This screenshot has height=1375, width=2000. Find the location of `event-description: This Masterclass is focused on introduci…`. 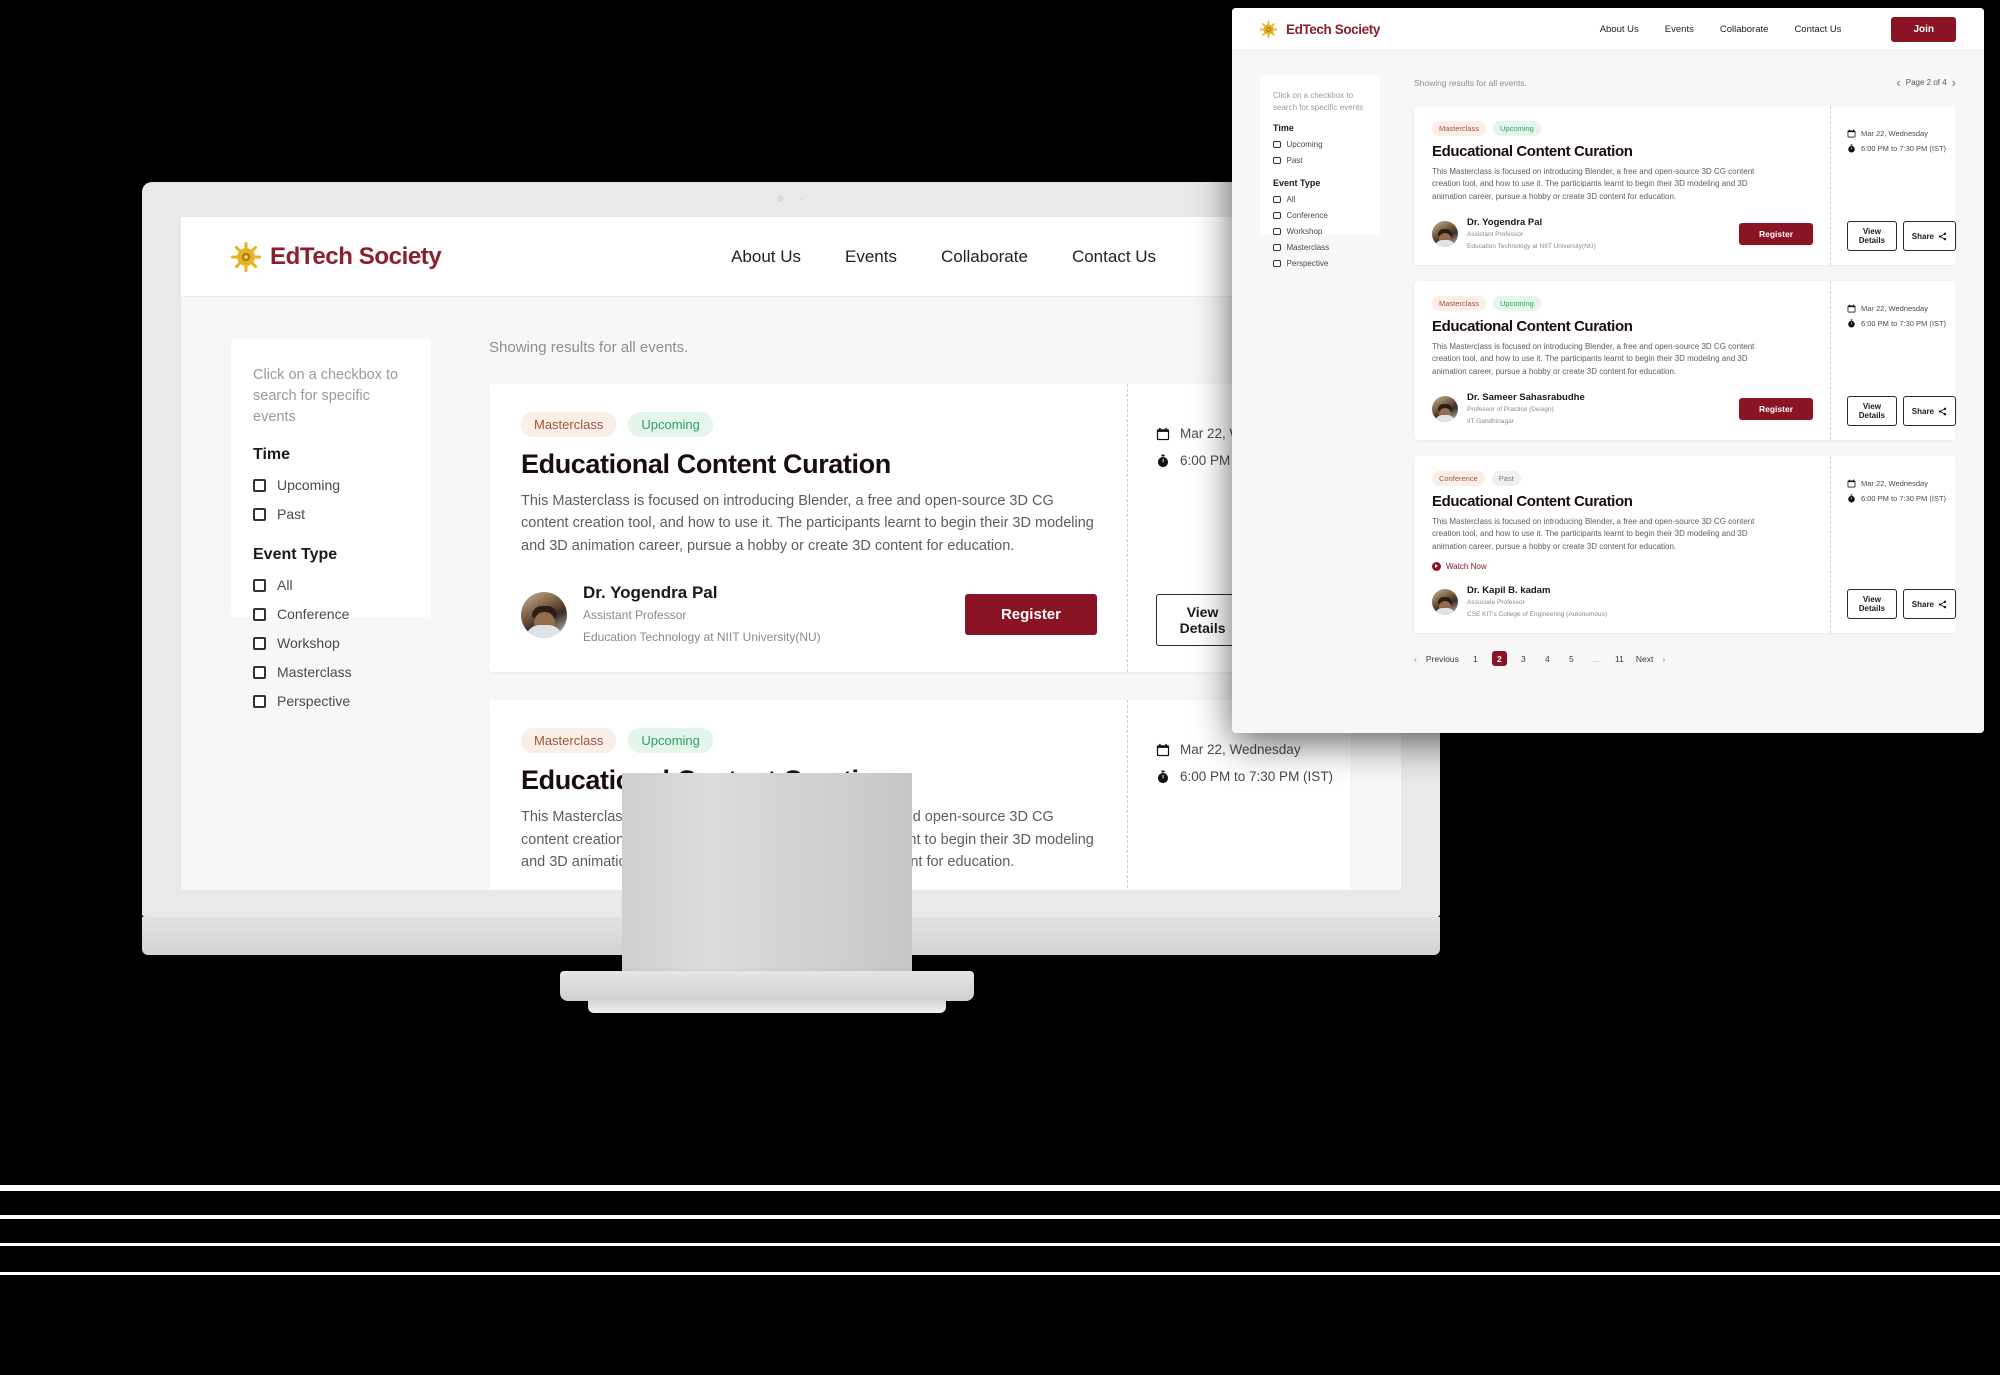

event-description: This Masterclass is focused on introduci… is located at coordinates (1593, 359).